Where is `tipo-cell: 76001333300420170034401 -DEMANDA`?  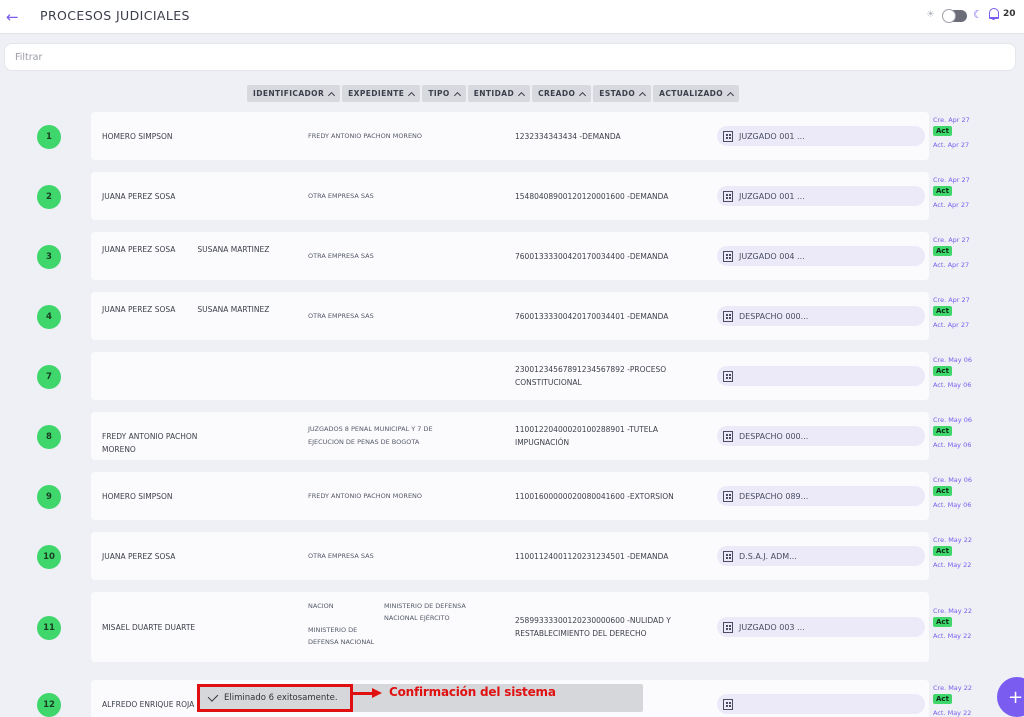 tipo-cell: 76001333300420170034401 -DEMANDA is located at coordinates (592, 316).